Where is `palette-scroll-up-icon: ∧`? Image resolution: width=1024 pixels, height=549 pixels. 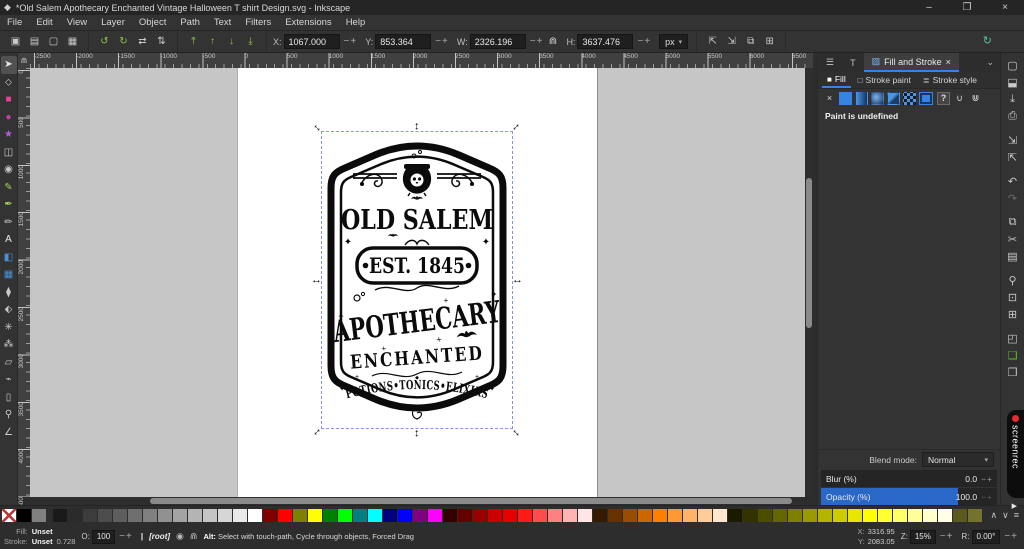
palette-scroll-up-icon: ∧ is located at coordinates (994, 515).